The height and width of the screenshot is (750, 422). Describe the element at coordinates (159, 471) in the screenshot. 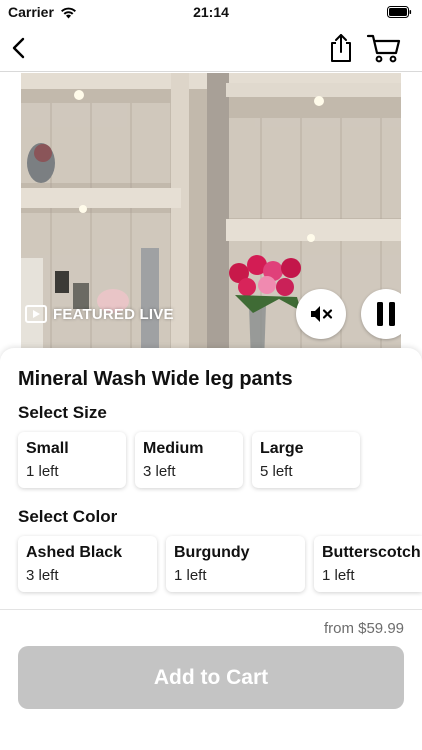

I see `size-stock: 3 left` at that location.